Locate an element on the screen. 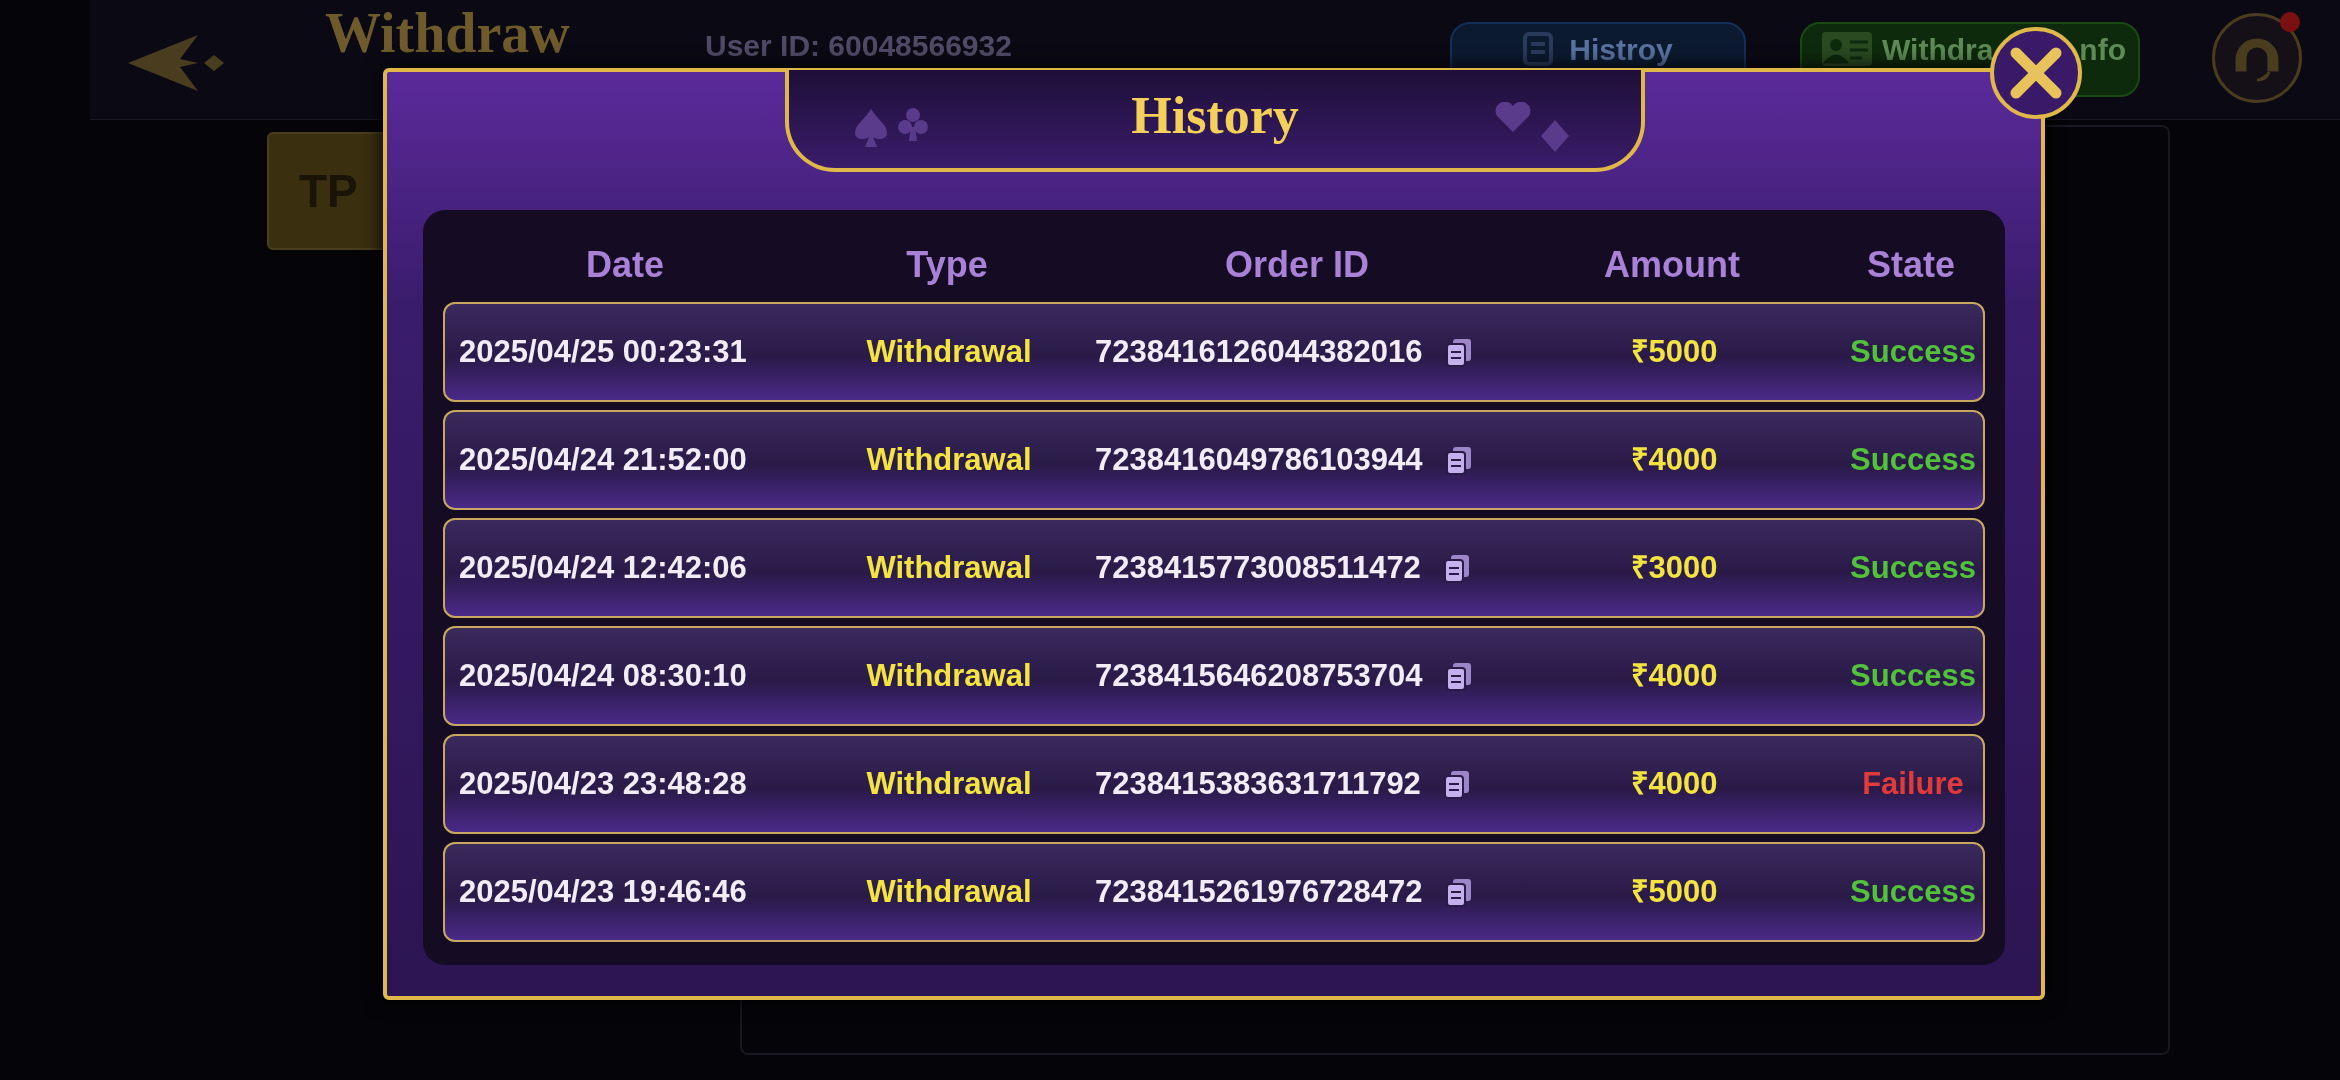 This screenshot has height=1080, width=2340. date-cell: 2025/04/23 19:46:46 is located at coordinates (603, 891).